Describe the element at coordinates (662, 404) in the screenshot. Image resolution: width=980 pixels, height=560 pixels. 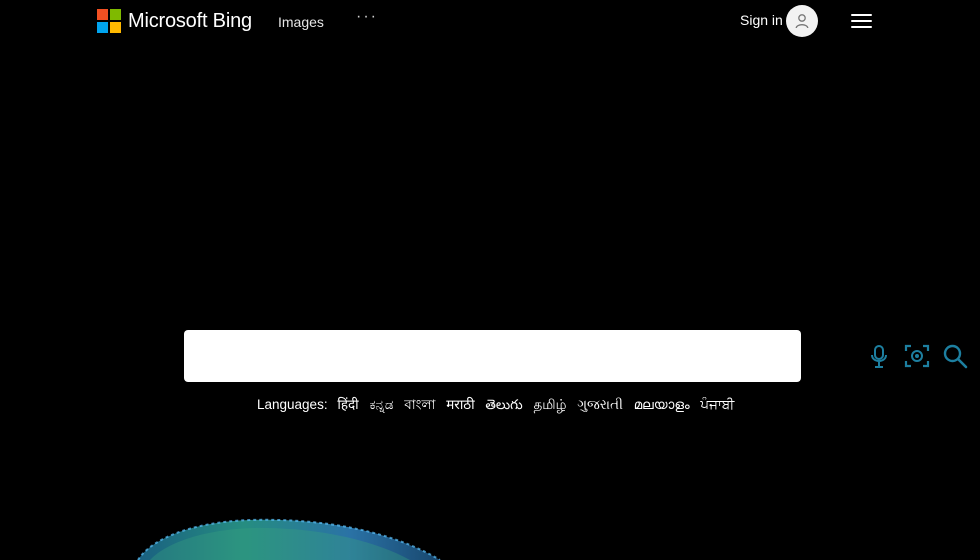
I see `language-link-malayalam: മലയാളം` at that location.